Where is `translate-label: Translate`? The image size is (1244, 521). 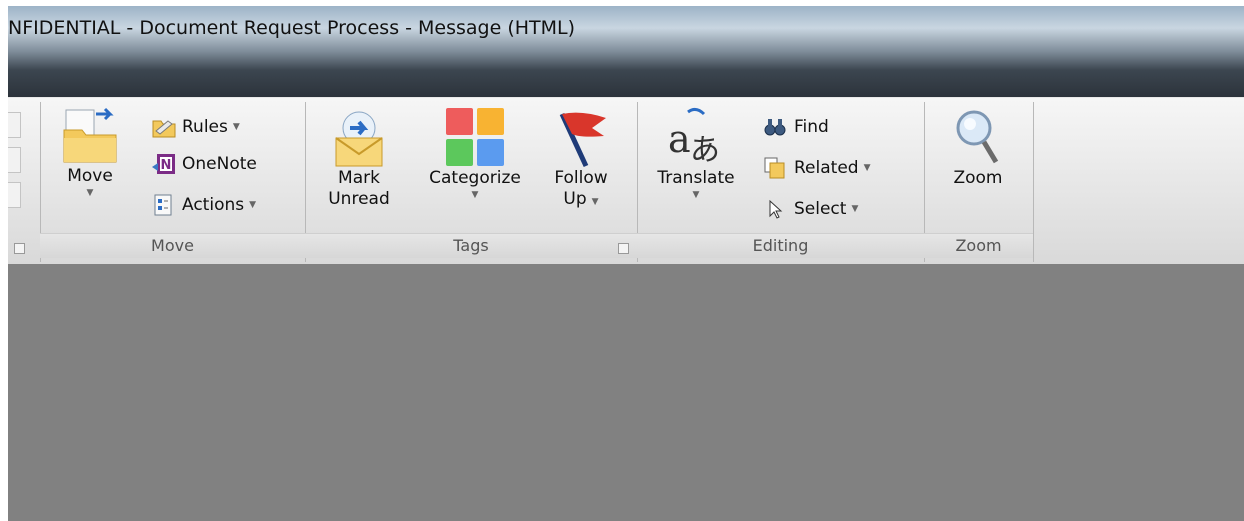 translate-label: Translate is located at coordinates (696, 178).